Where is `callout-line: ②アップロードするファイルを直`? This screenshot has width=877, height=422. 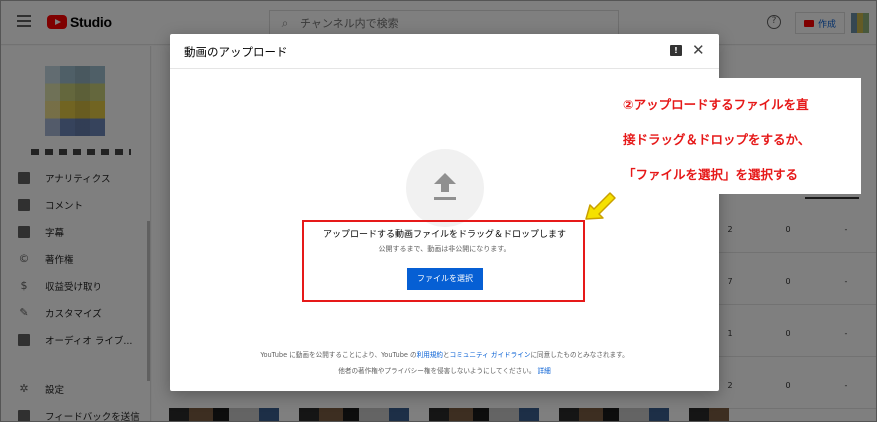
callout-line: ②アップロードするファイルを直 is located at coordinates (716, 104).